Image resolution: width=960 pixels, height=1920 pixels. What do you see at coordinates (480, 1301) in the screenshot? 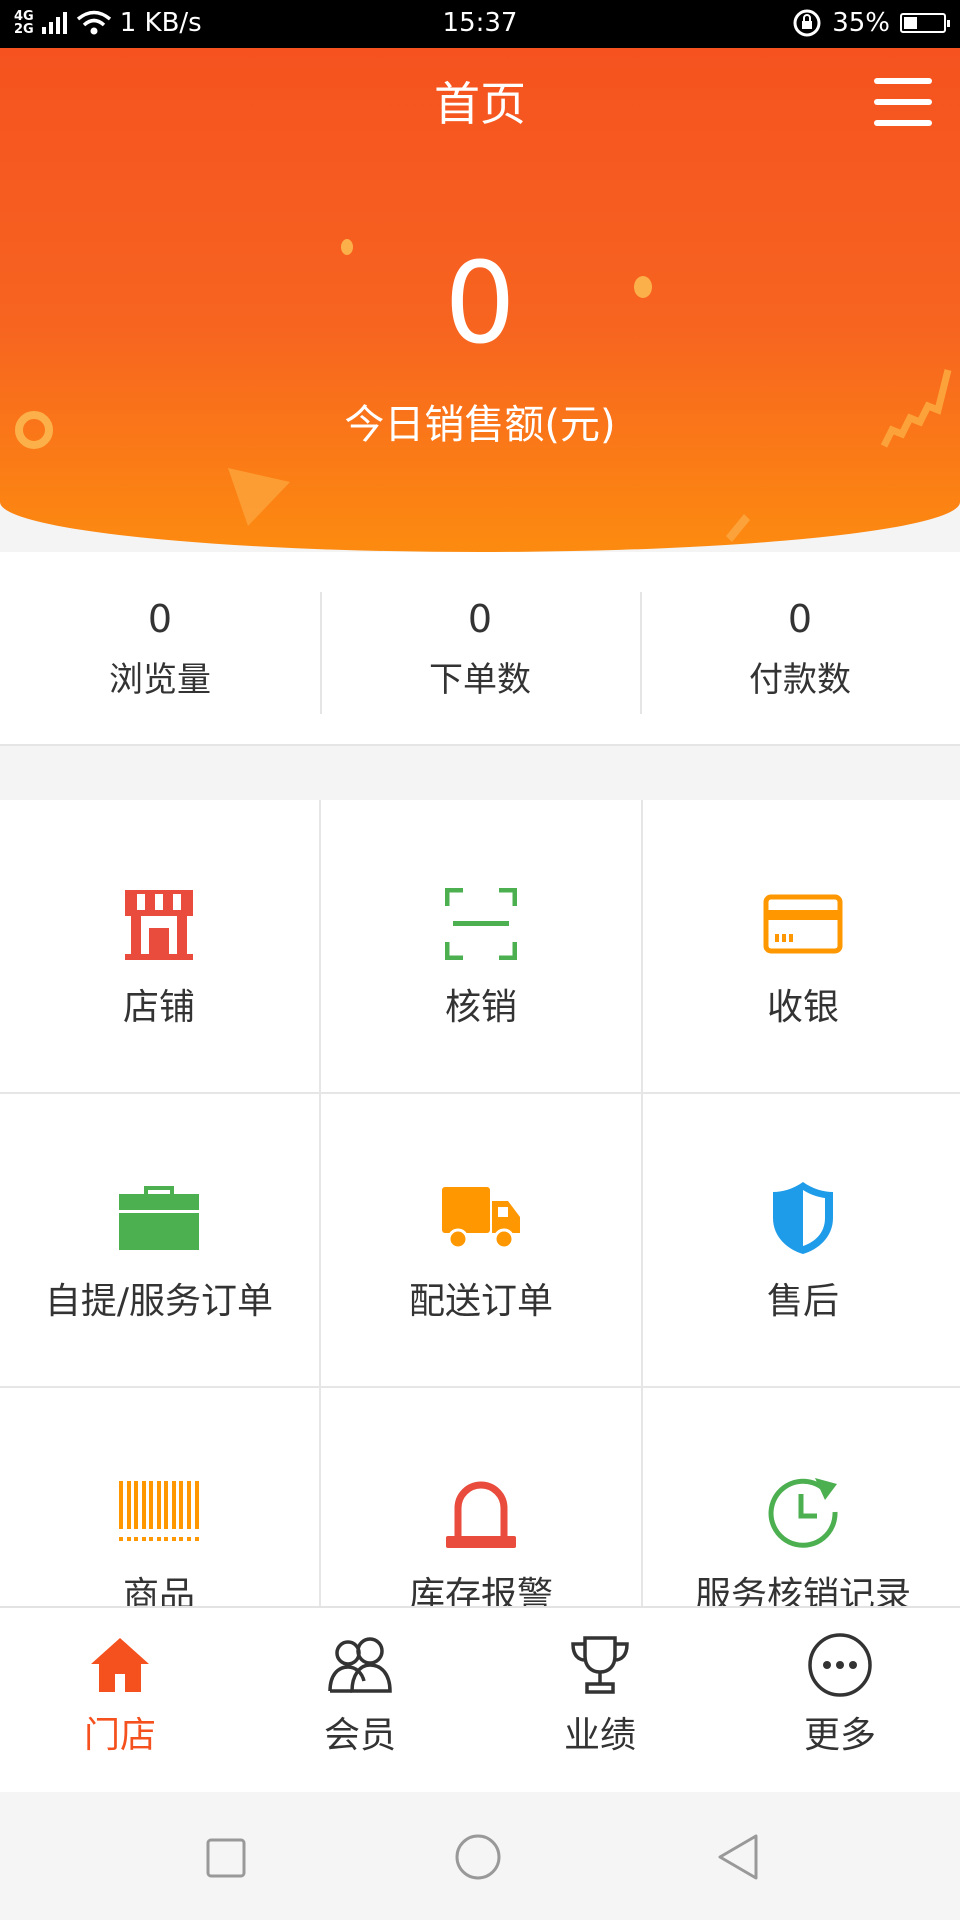
I see `grid-item-label: 配送订单` at bounding box center [480, 1301].